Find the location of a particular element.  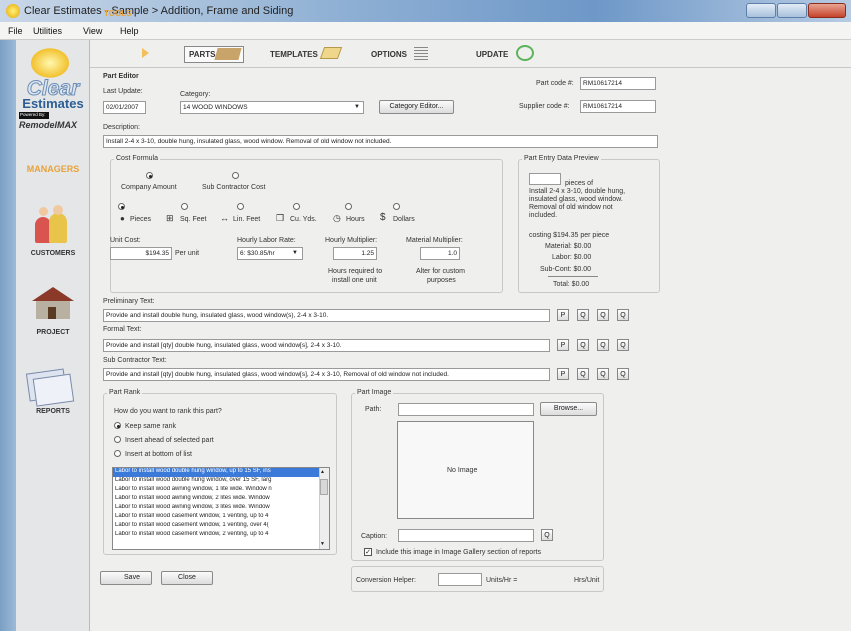

insert-ahead-radio is located at coordinates (117, 439).